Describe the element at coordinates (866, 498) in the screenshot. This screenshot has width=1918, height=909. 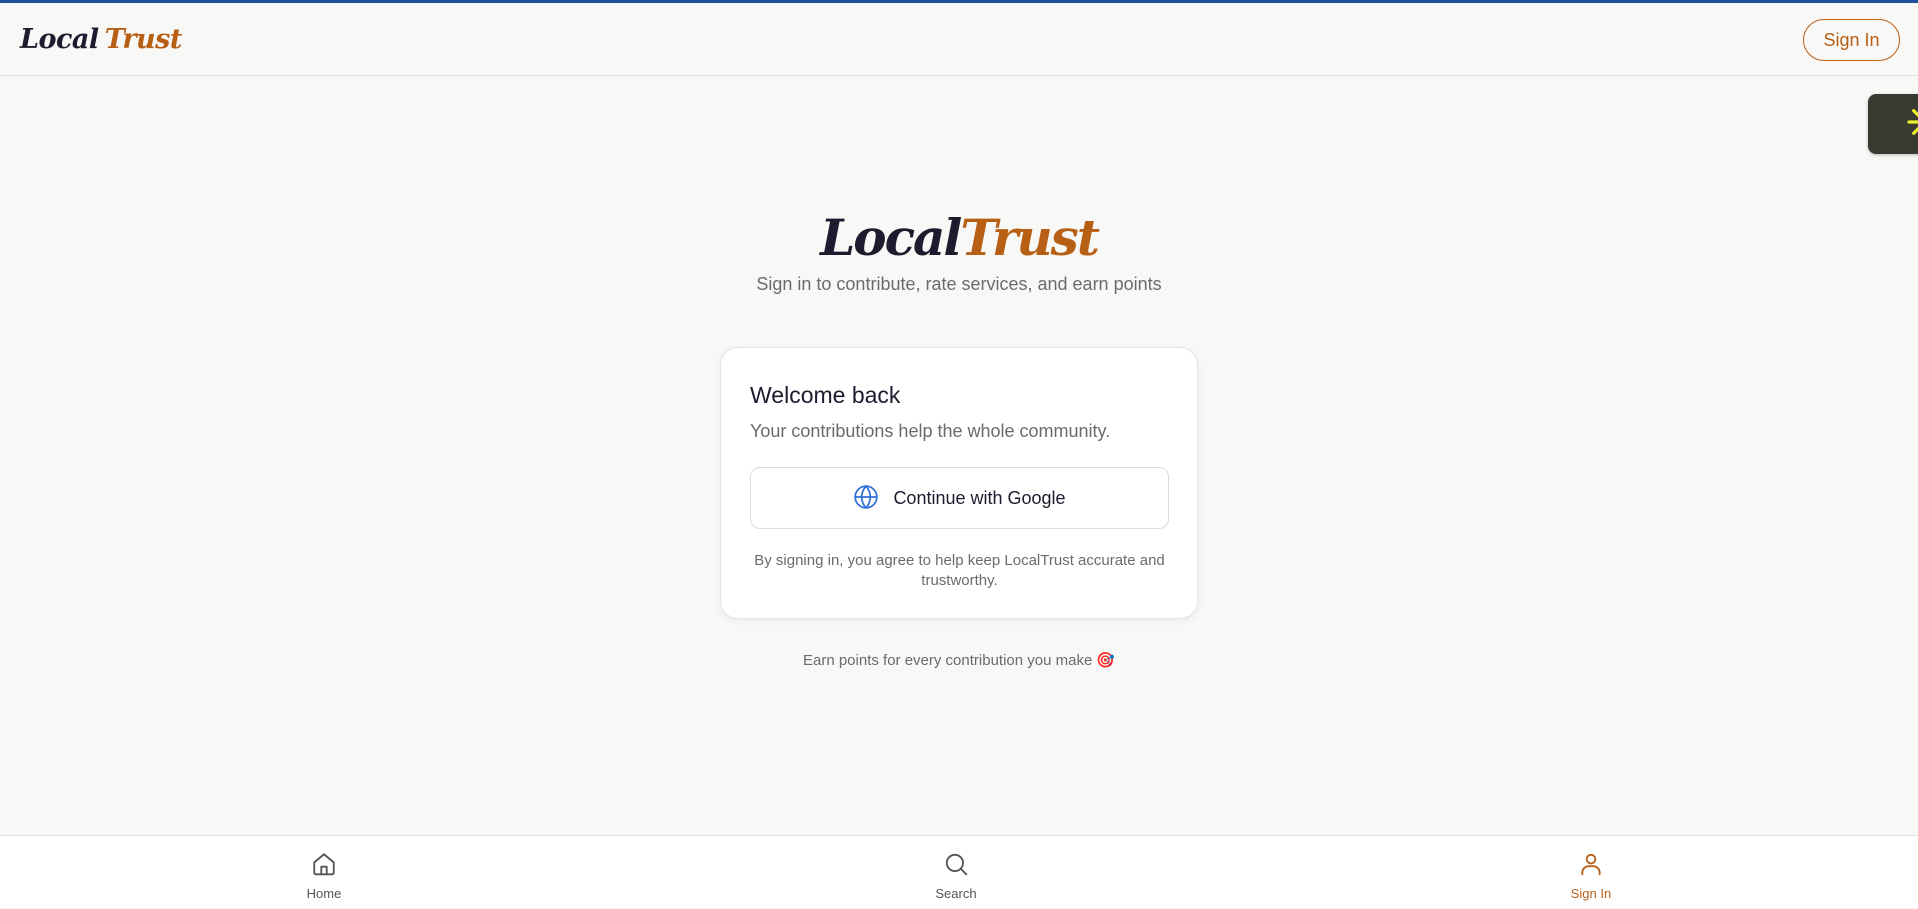
I see `globe-icon` at that location.